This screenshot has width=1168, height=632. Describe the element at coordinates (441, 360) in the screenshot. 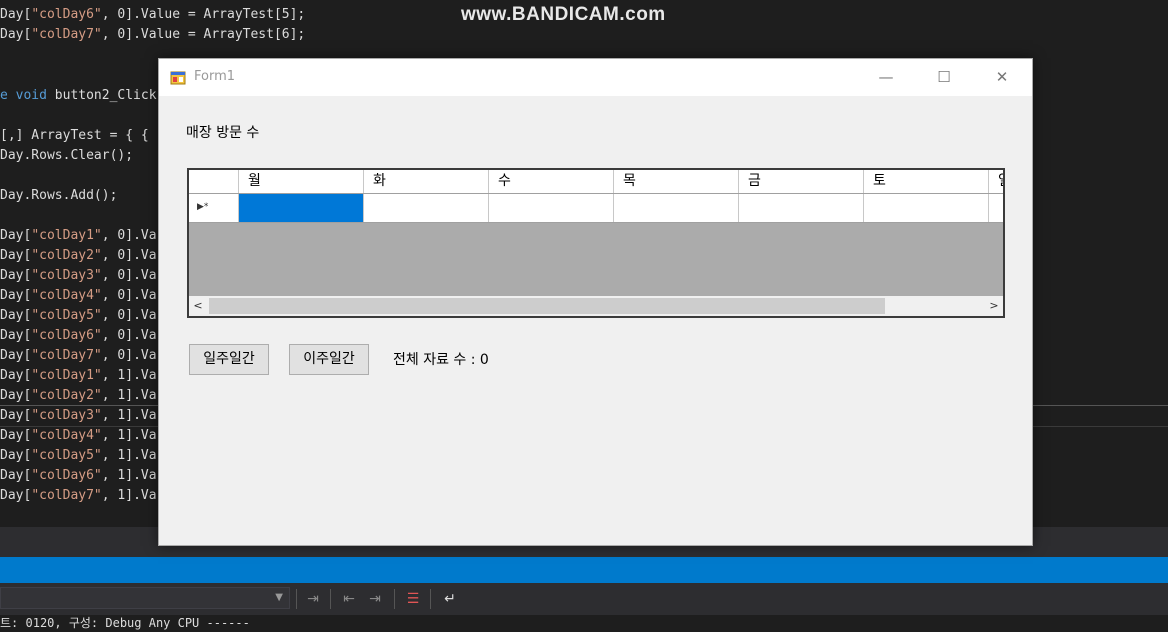

I see `total-records-label: 전체 자료 수 : 0` at that location.